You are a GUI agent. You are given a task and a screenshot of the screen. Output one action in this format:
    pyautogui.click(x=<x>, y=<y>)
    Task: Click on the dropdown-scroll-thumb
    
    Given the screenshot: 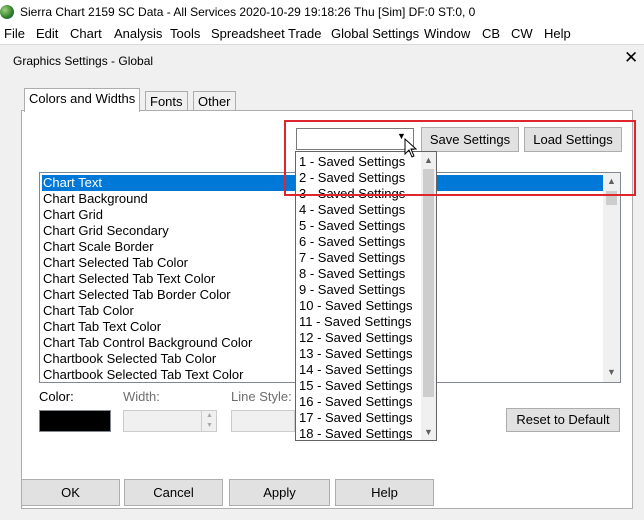 What is the action you would take?
    pyautogui.click(x=428, y=283)
    